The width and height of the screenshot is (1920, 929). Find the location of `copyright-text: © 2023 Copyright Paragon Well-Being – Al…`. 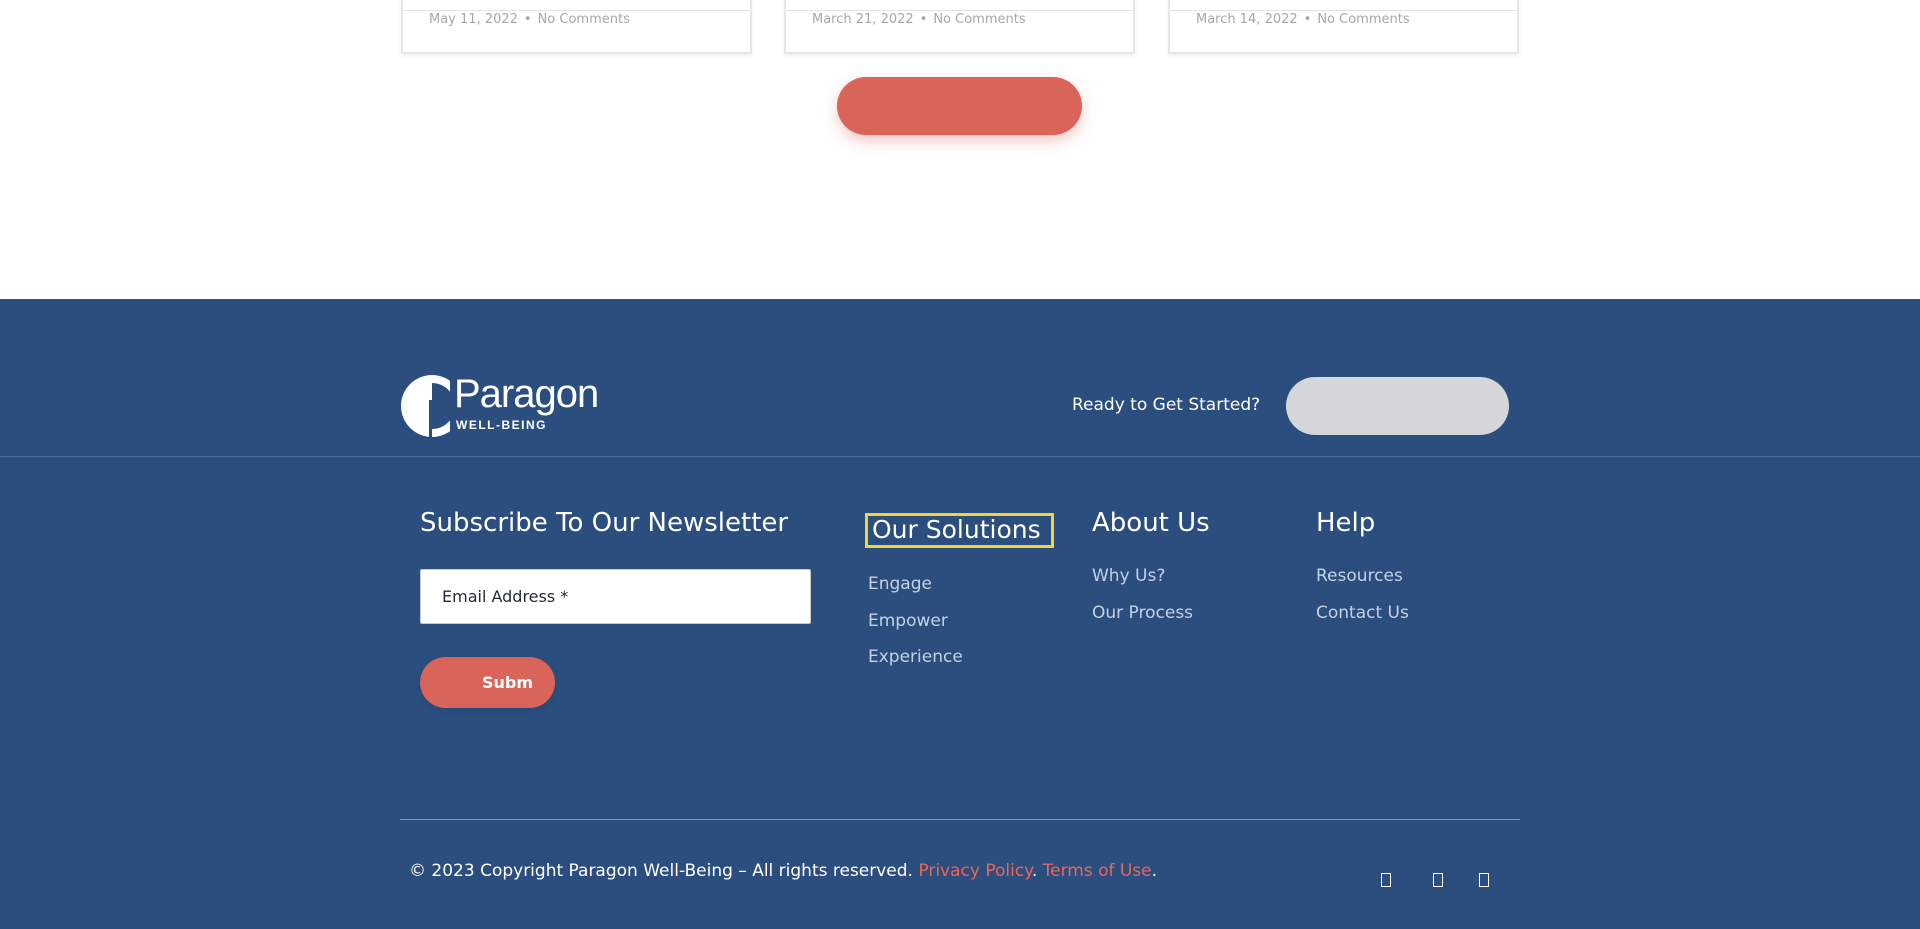

copyright-text: © 2023 Copyright Paragon Well-Being – Al… is located at coordinates (664, 871).